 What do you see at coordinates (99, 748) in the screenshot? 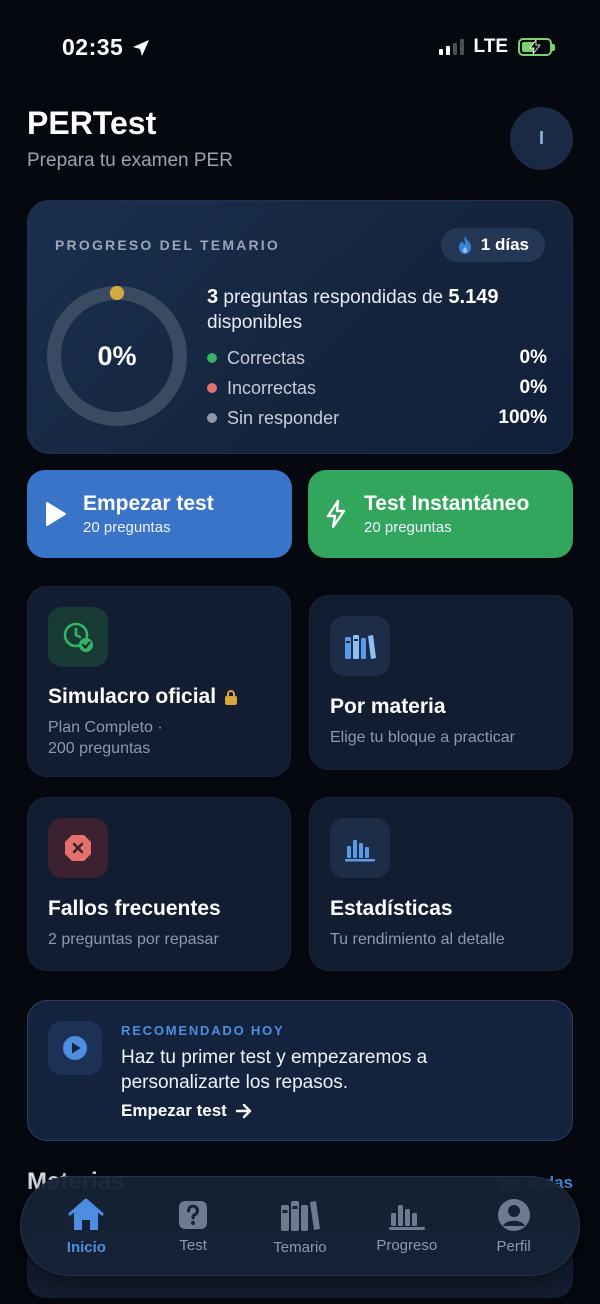
I see `simulacro-sub-2: 200 preguntas` at bounding box center [99, 748].